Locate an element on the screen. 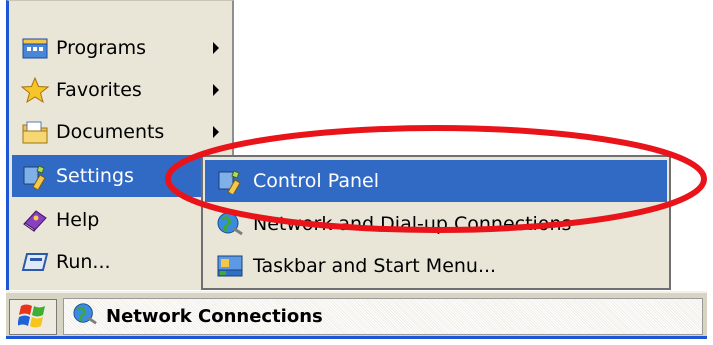  documents-icon is located at coordinates (35, 132).